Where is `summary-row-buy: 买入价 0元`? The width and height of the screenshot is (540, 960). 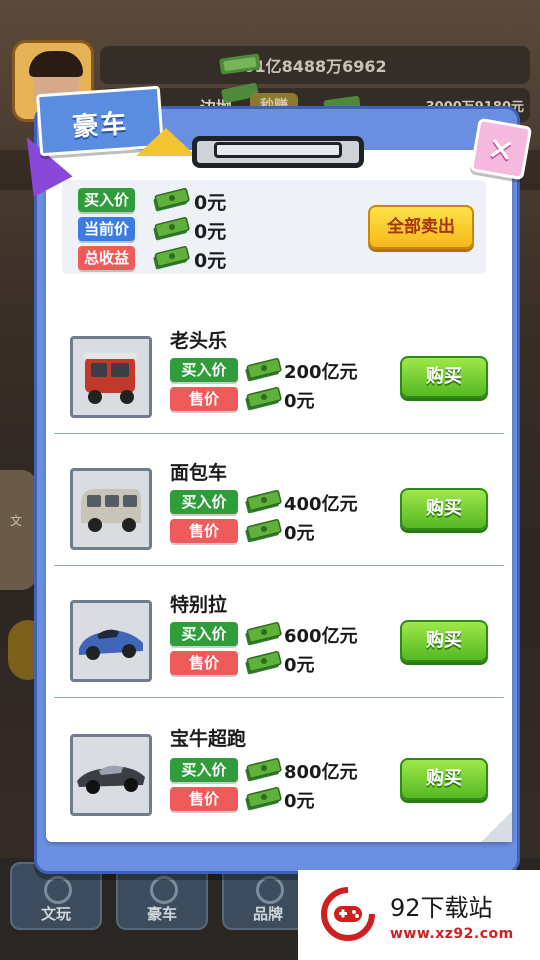 summary-row-buy: 买入价 0元 is located at coordinates (152, 200).